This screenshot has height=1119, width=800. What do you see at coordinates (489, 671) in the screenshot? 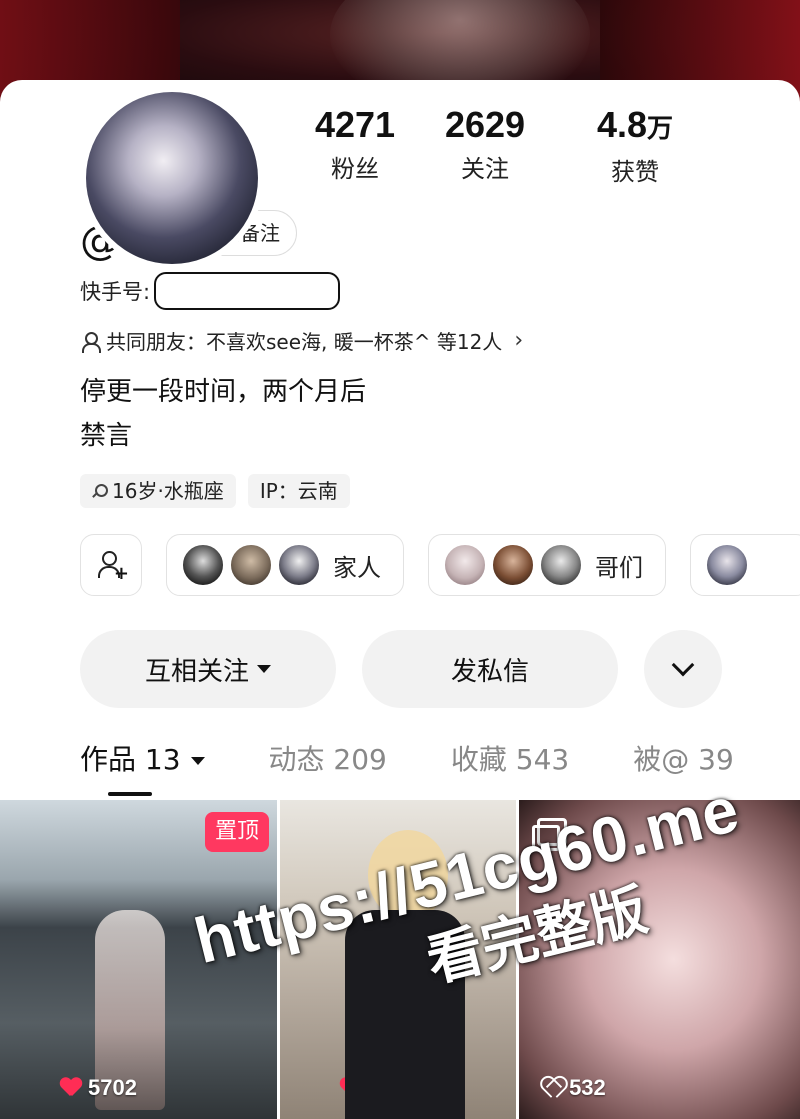
I see `send-message-label: 发私信` at bounding box center [489, 671].